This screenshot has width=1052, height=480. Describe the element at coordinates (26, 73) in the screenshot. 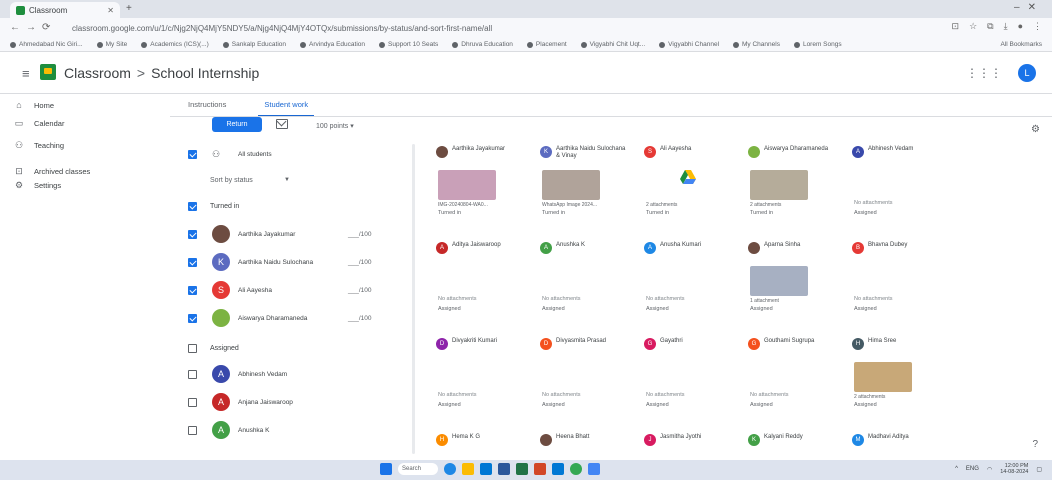

I see `main-menu-icon: ≡` at that location.